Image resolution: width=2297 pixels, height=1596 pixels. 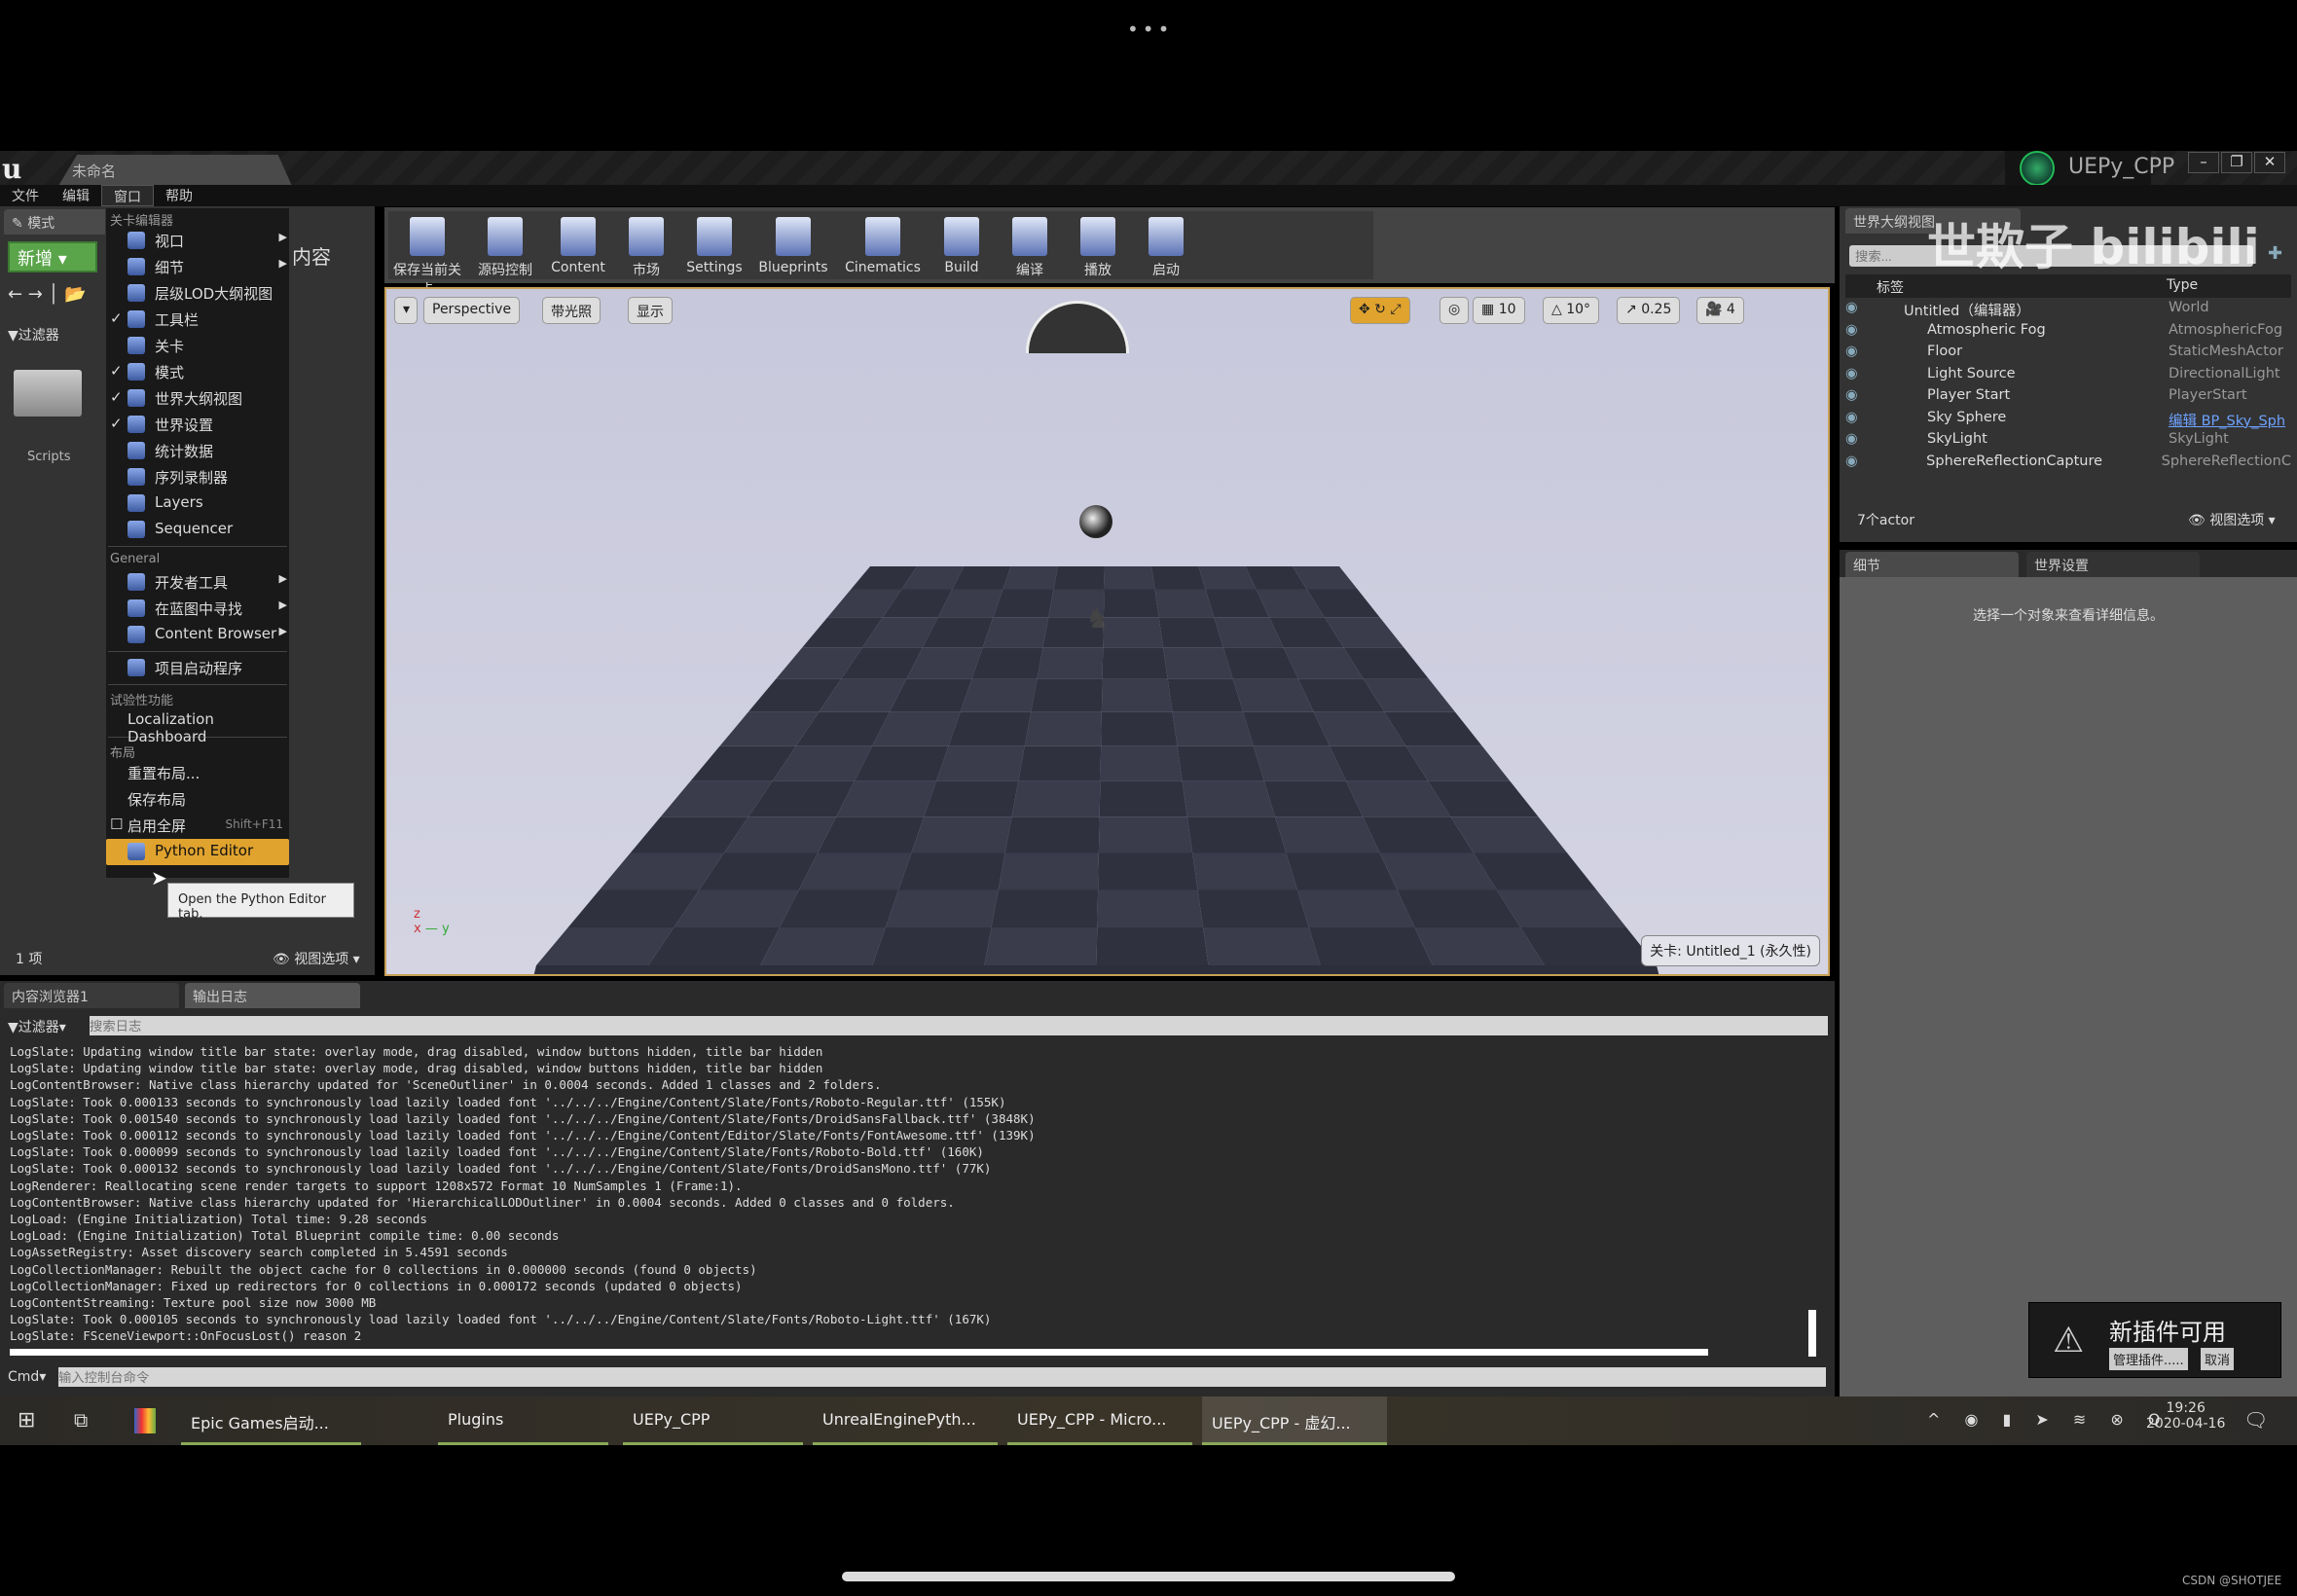 I want to click on toolbar-button: 编译, so click(x=1030, y=245).